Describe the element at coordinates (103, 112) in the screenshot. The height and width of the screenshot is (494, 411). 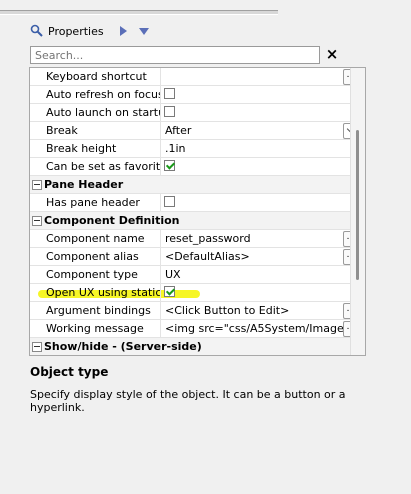
I see `property-name: Auto launch on startup` at that location.